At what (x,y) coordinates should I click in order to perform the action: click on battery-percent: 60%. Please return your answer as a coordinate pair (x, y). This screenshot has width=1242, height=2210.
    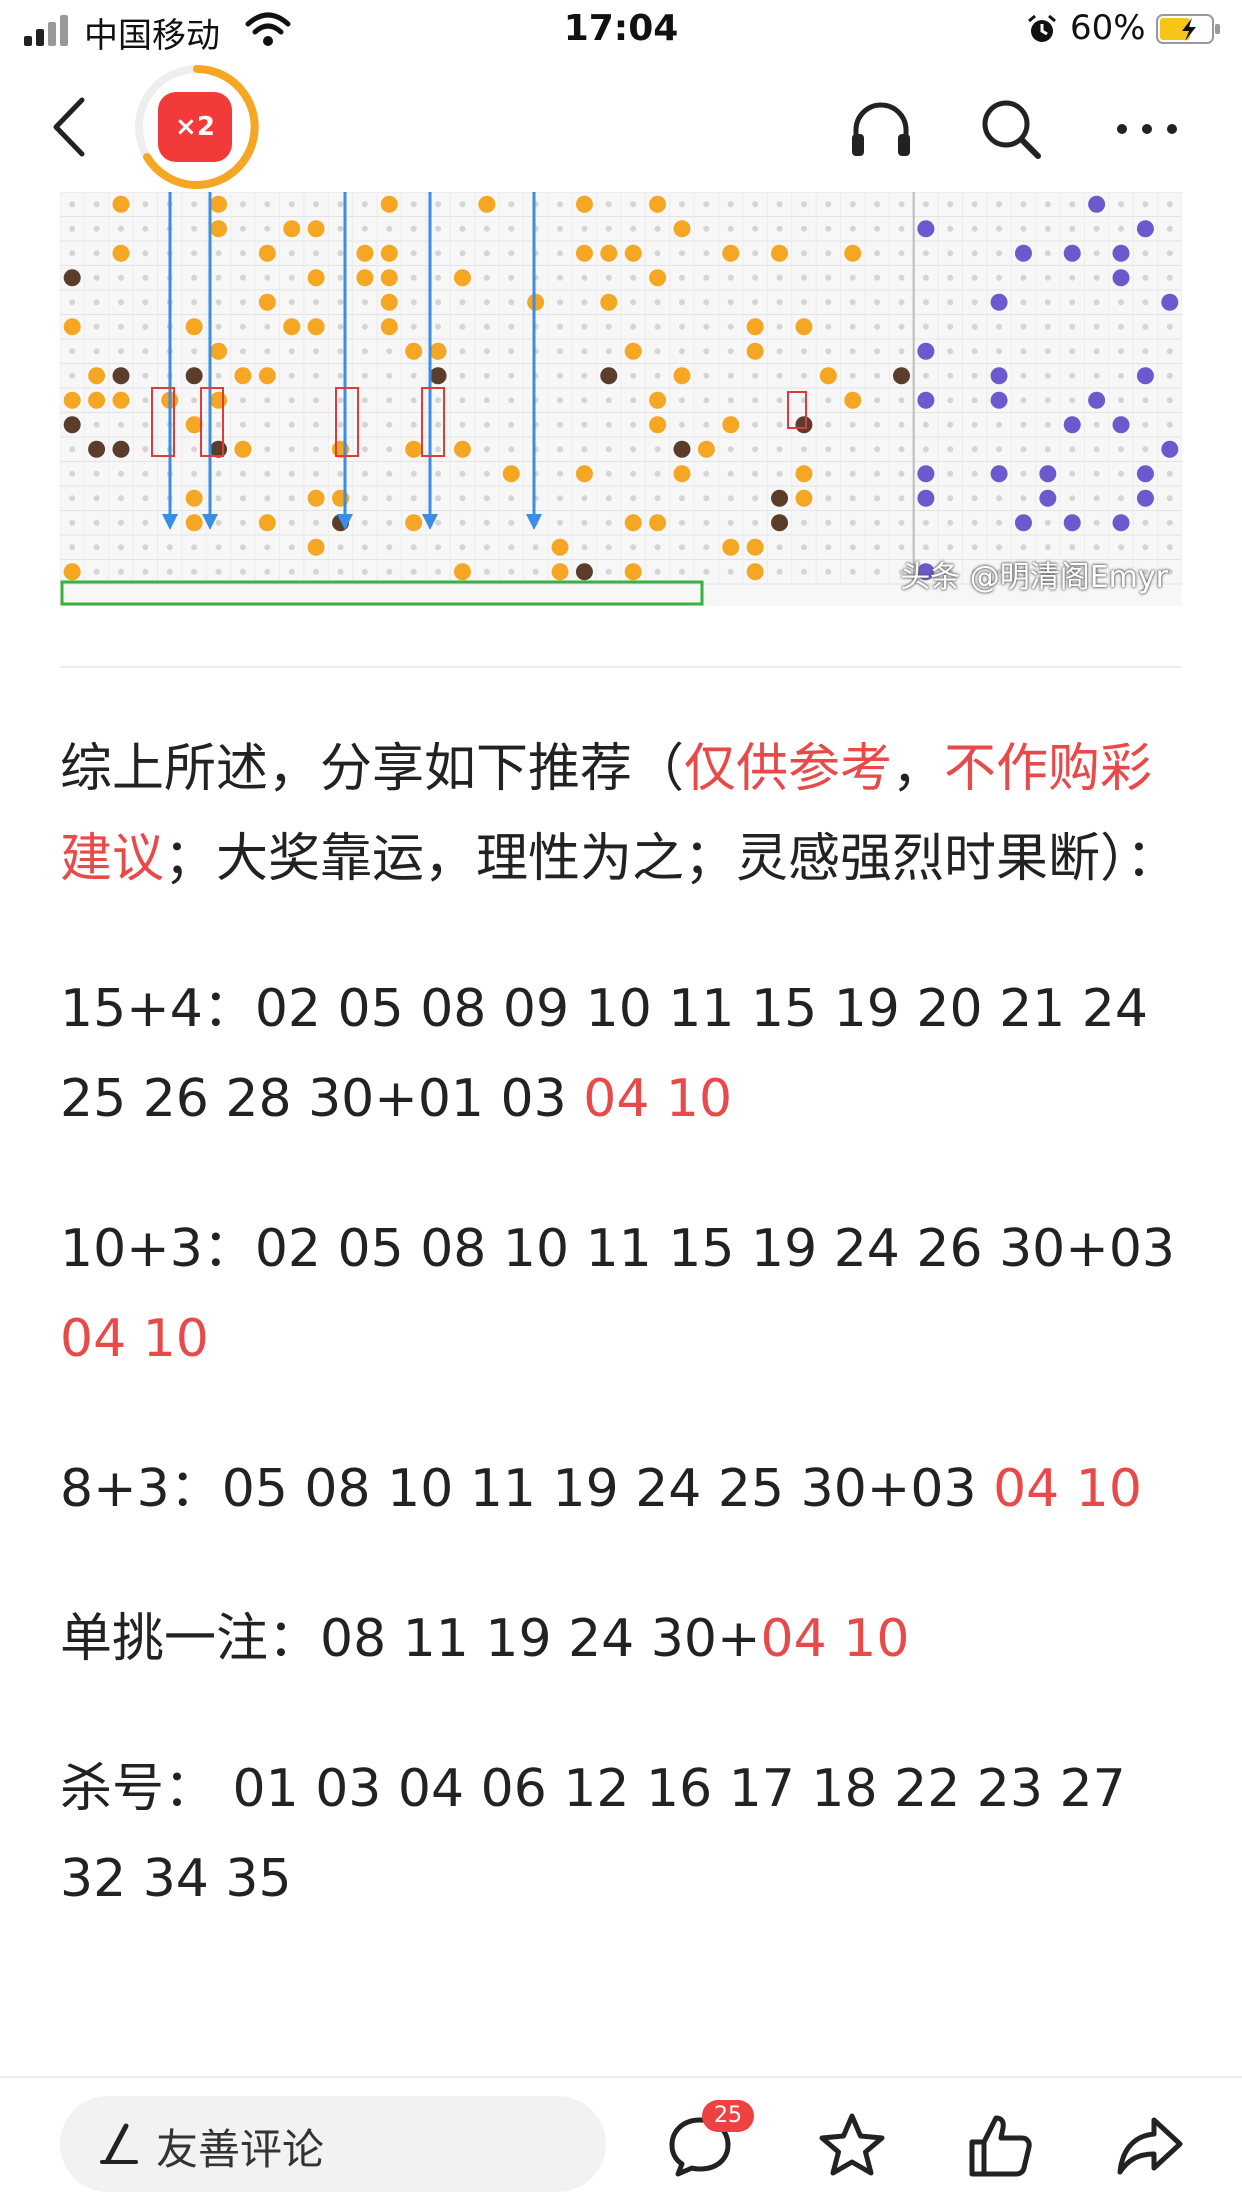
    Looking at the image, I should click on (1108, 28).